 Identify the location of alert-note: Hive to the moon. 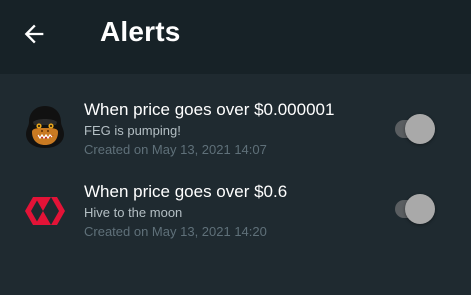
(133, 212).